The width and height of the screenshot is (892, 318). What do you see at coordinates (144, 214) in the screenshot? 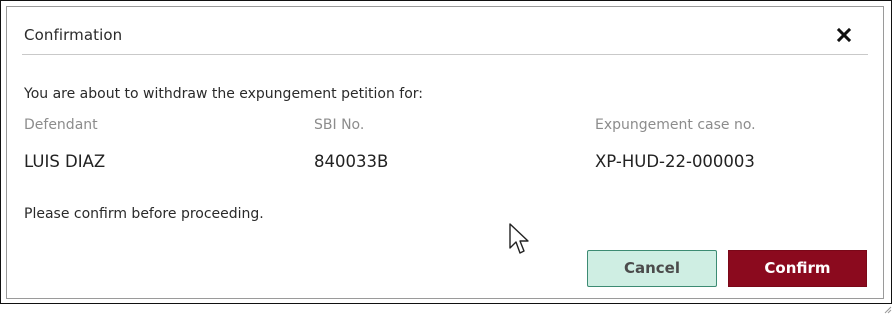
I see `confirm-note: Please confirm before proceeding.` at bounding box center [144, 214].